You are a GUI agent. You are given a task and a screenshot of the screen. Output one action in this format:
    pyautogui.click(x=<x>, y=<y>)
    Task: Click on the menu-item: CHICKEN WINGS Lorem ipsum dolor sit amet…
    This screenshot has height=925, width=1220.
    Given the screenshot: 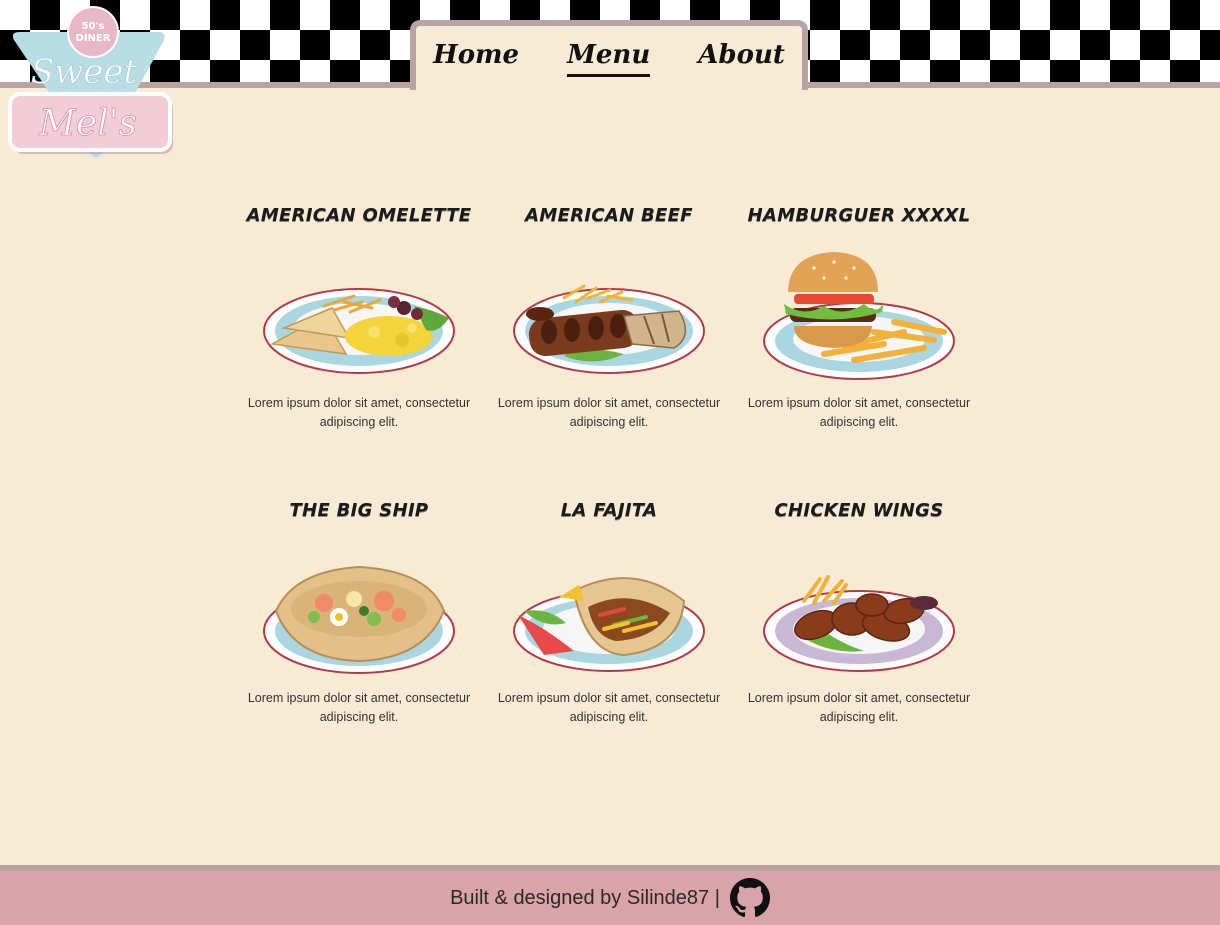 What is the action you would take?
    pyautogui.click(x=859, y=621)
    